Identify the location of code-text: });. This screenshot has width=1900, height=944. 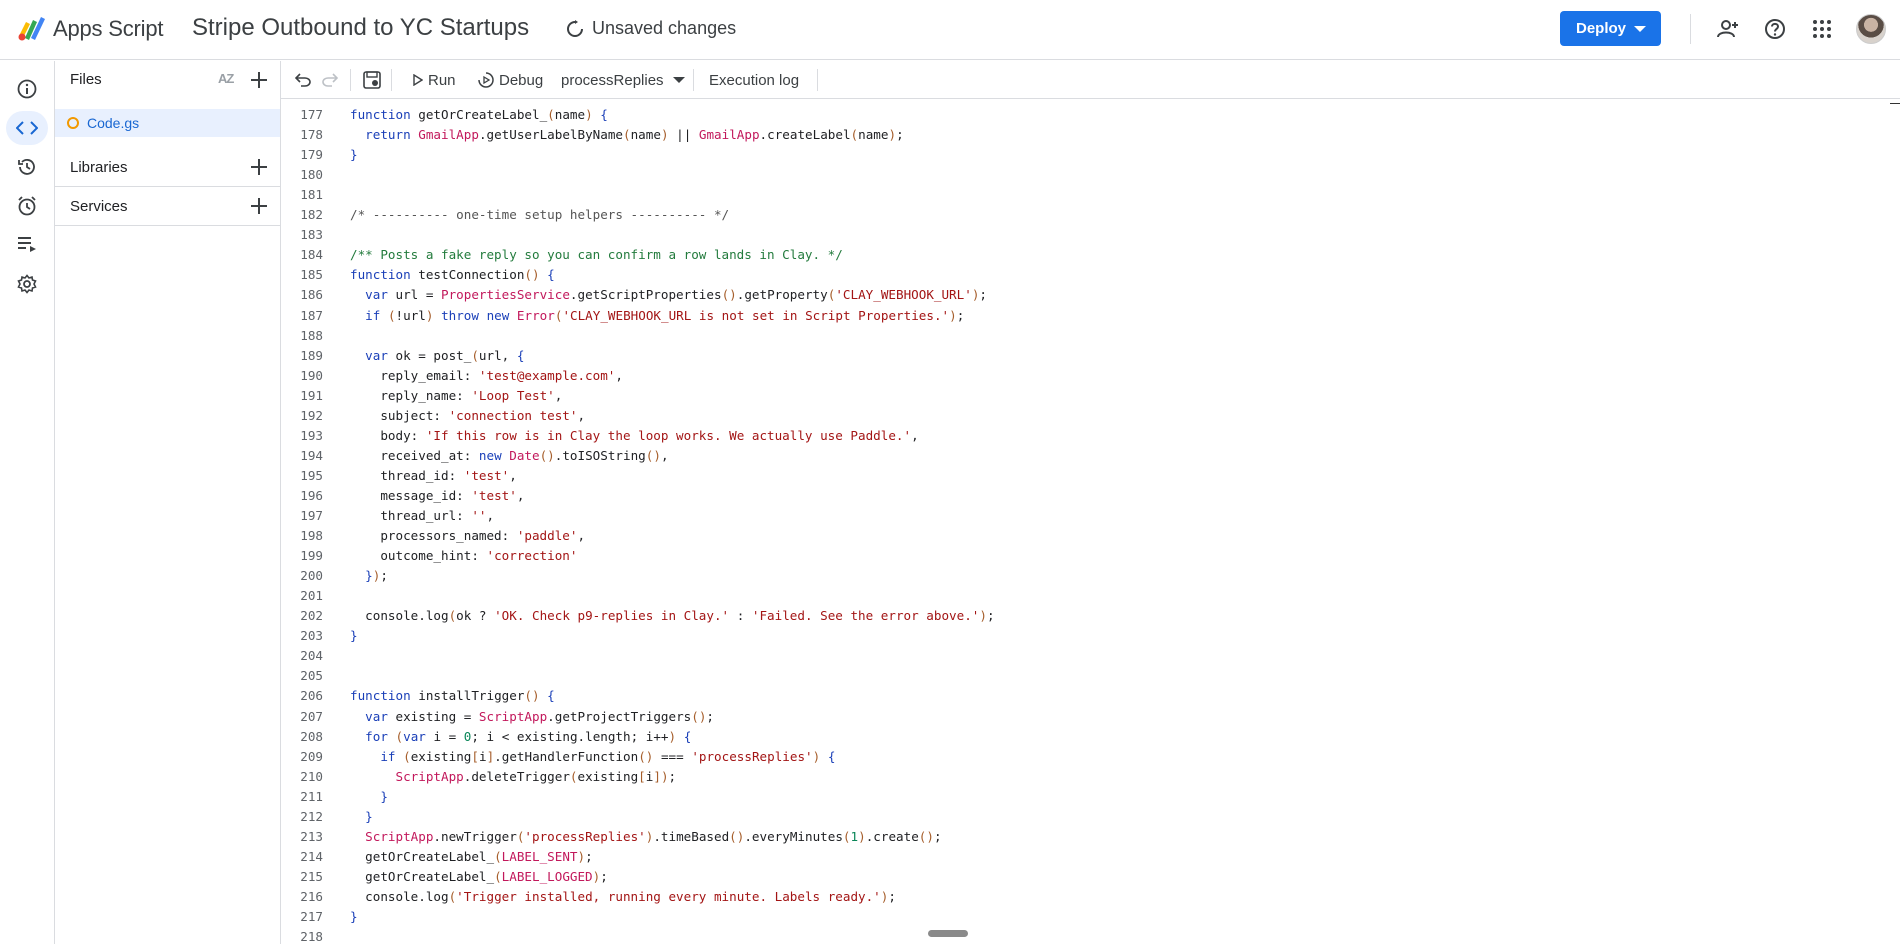
(369, 576).